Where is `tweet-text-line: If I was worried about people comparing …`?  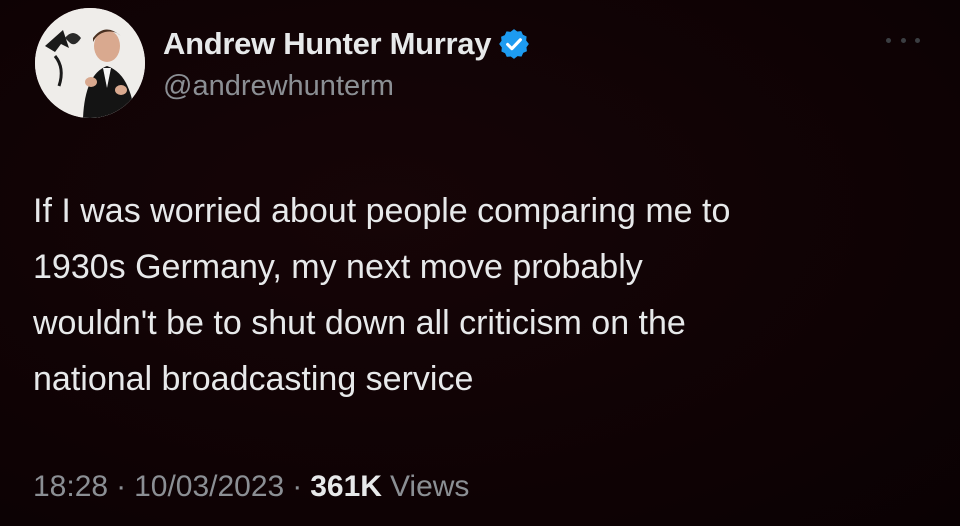
tweet-text-line: If I was worried about people comparing … is located at coordinates (382, 211).